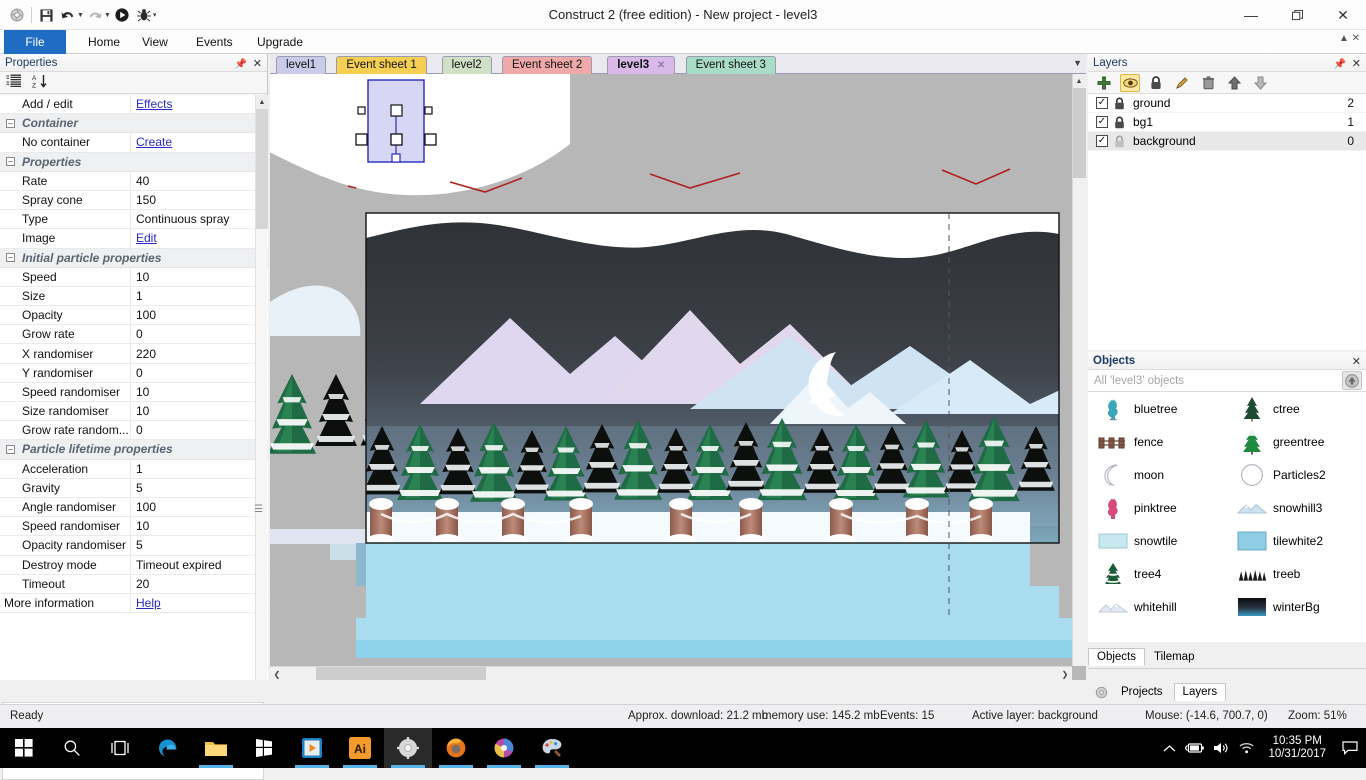  I want to click on property-row: Acceleration 1, so click(134, 469).